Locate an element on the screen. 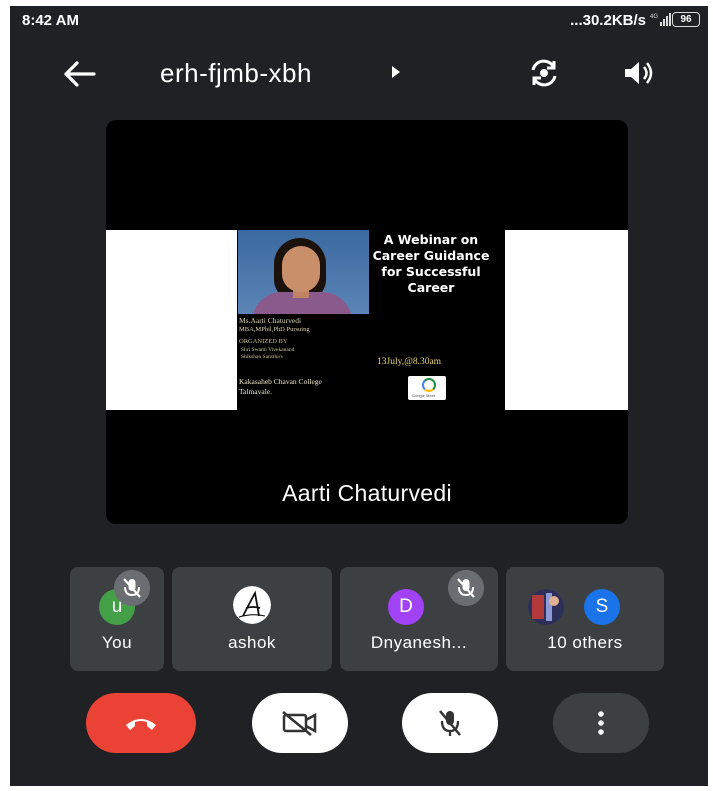  participant-tile-you: u You is located at coordinates (117, 619).